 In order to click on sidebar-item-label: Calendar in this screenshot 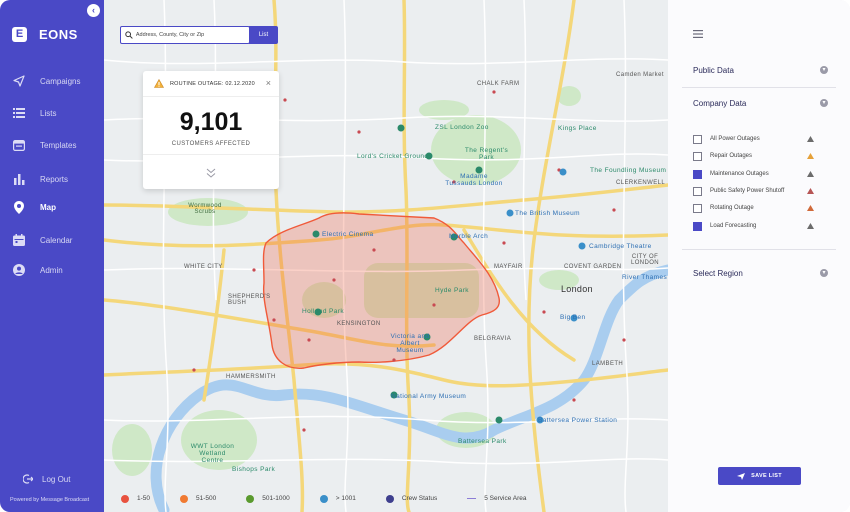, I will do `click(56, 240)`.